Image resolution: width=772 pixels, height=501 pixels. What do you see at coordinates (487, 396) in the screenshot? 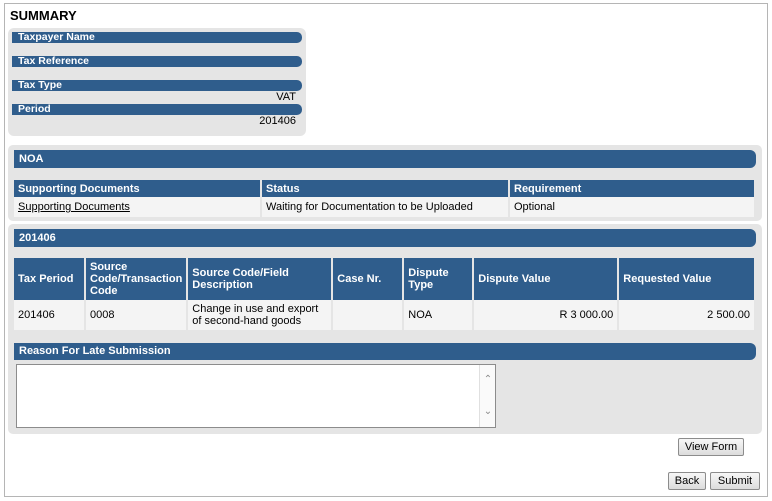
I see `textarea-scrollbar: ⌃ ⌄` at bounding box center [487, 396].